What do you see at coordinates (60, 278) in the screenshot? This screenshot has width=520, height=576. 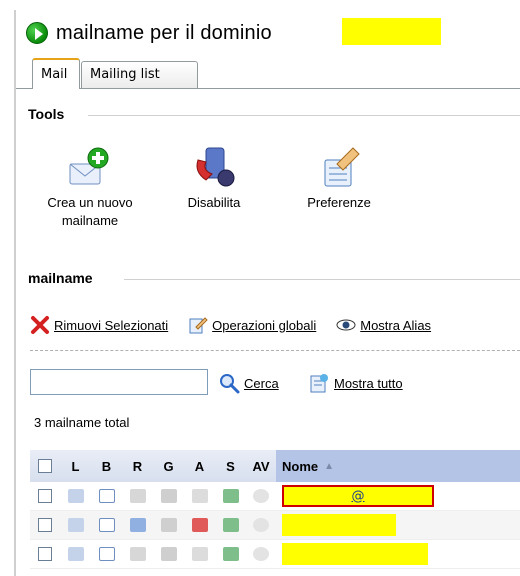 I see `mailname-header: mailname` at bounding box center [60, 278].